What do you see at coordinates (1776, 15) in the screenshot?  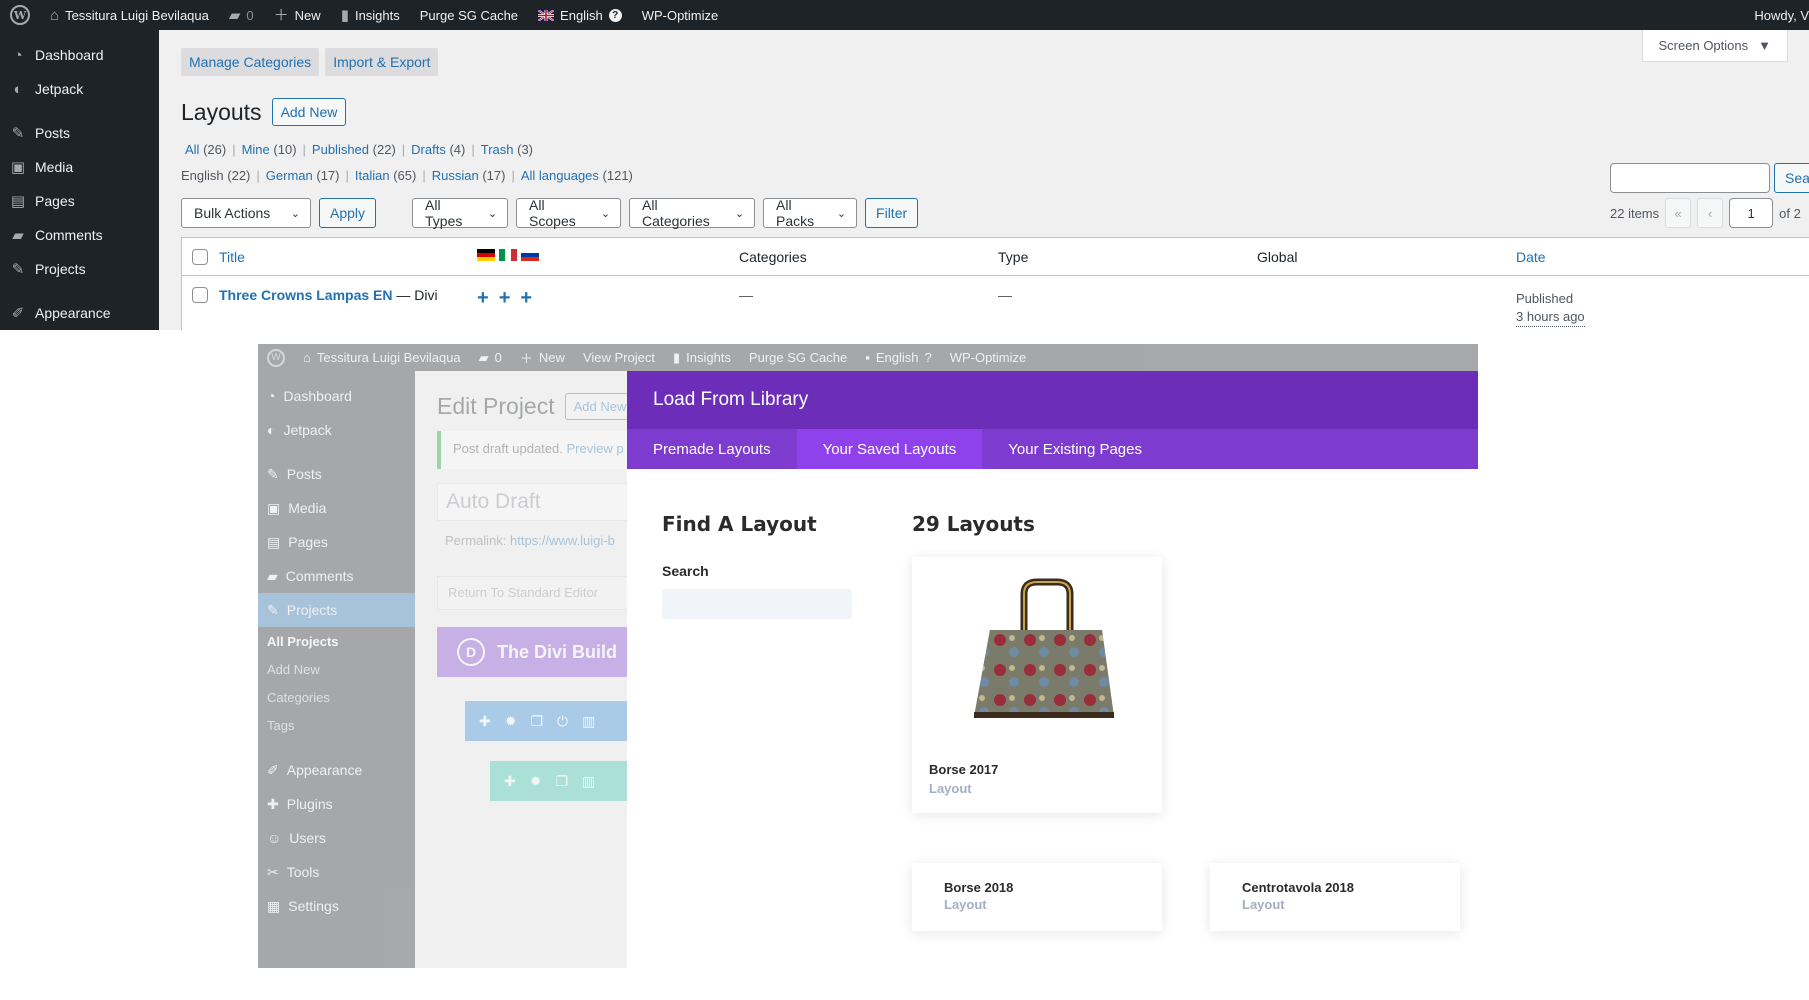 I see `howdy-menu: Howdy, V` at bounding box center [1776, 15].